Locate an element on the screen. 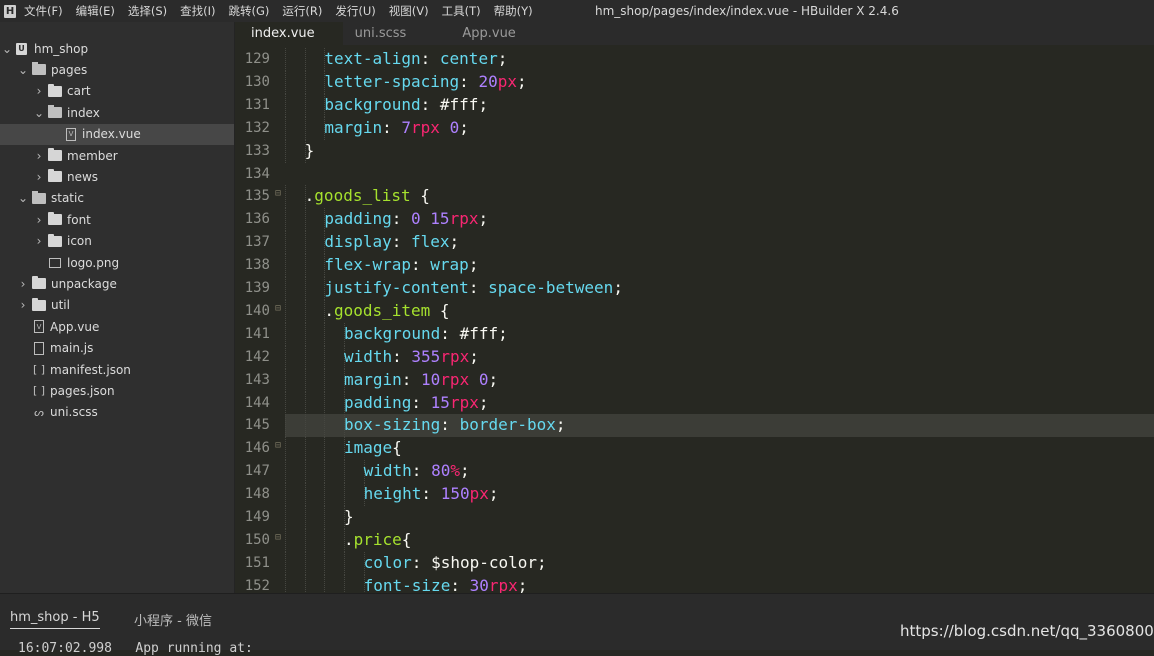  tree-item: [ ] pages.json is located at coordinates (117, 390).